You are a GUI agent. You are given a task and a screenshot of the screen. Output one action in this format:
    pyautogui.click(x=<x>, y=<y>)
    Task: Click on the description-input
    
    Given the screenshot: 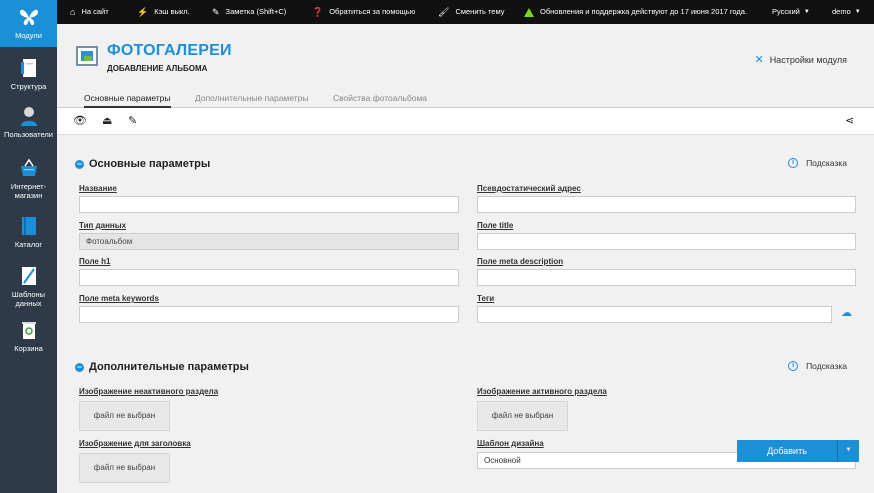 What is the action you would take?
    pyautogui.click(x=666, y=277)
    